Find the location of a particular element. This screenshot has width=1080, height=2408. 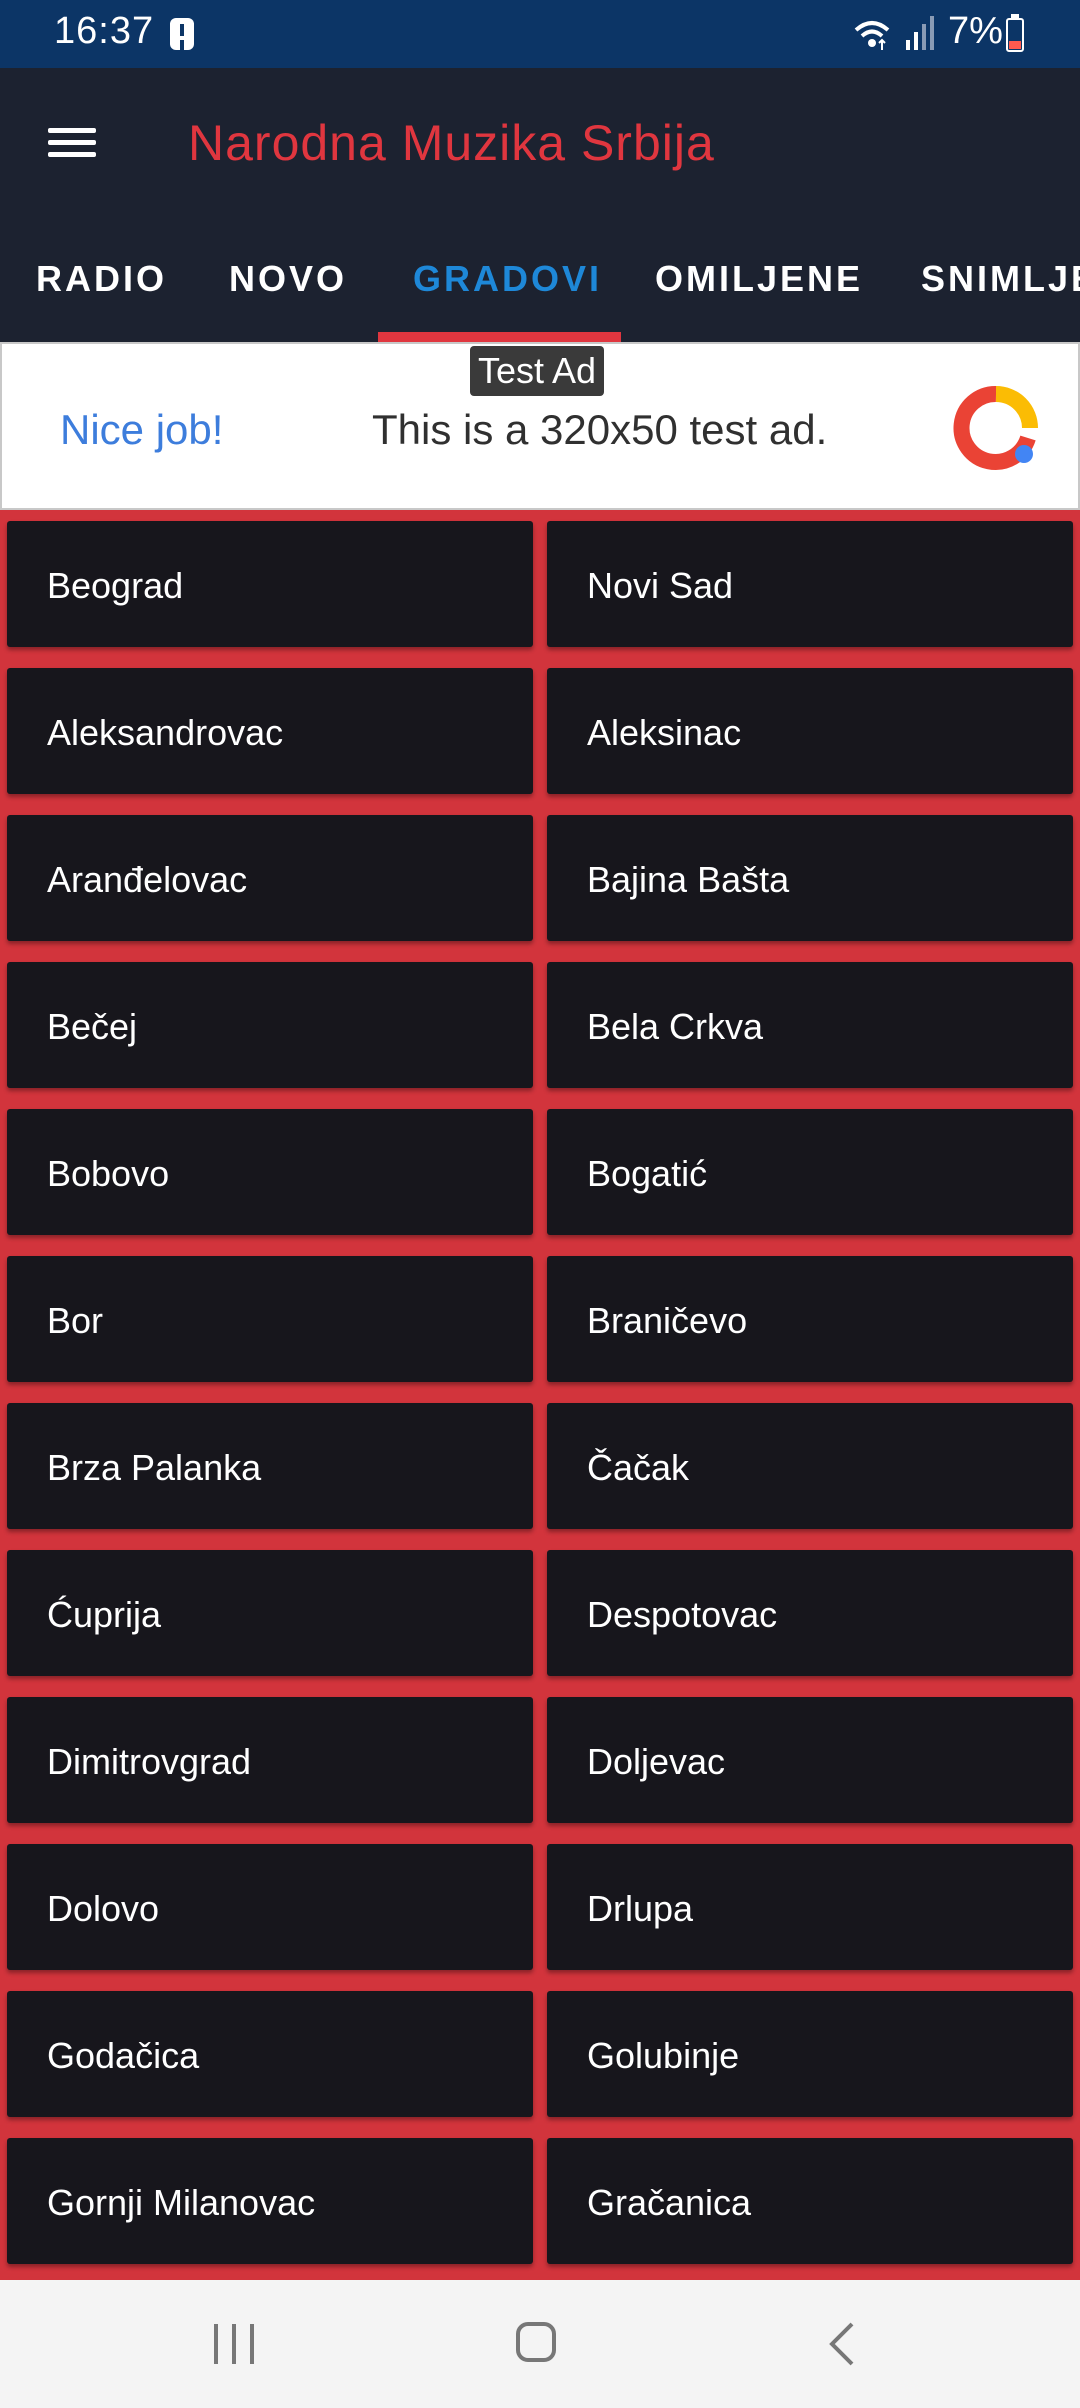

back-icon is located at coordinates (842, 2344).